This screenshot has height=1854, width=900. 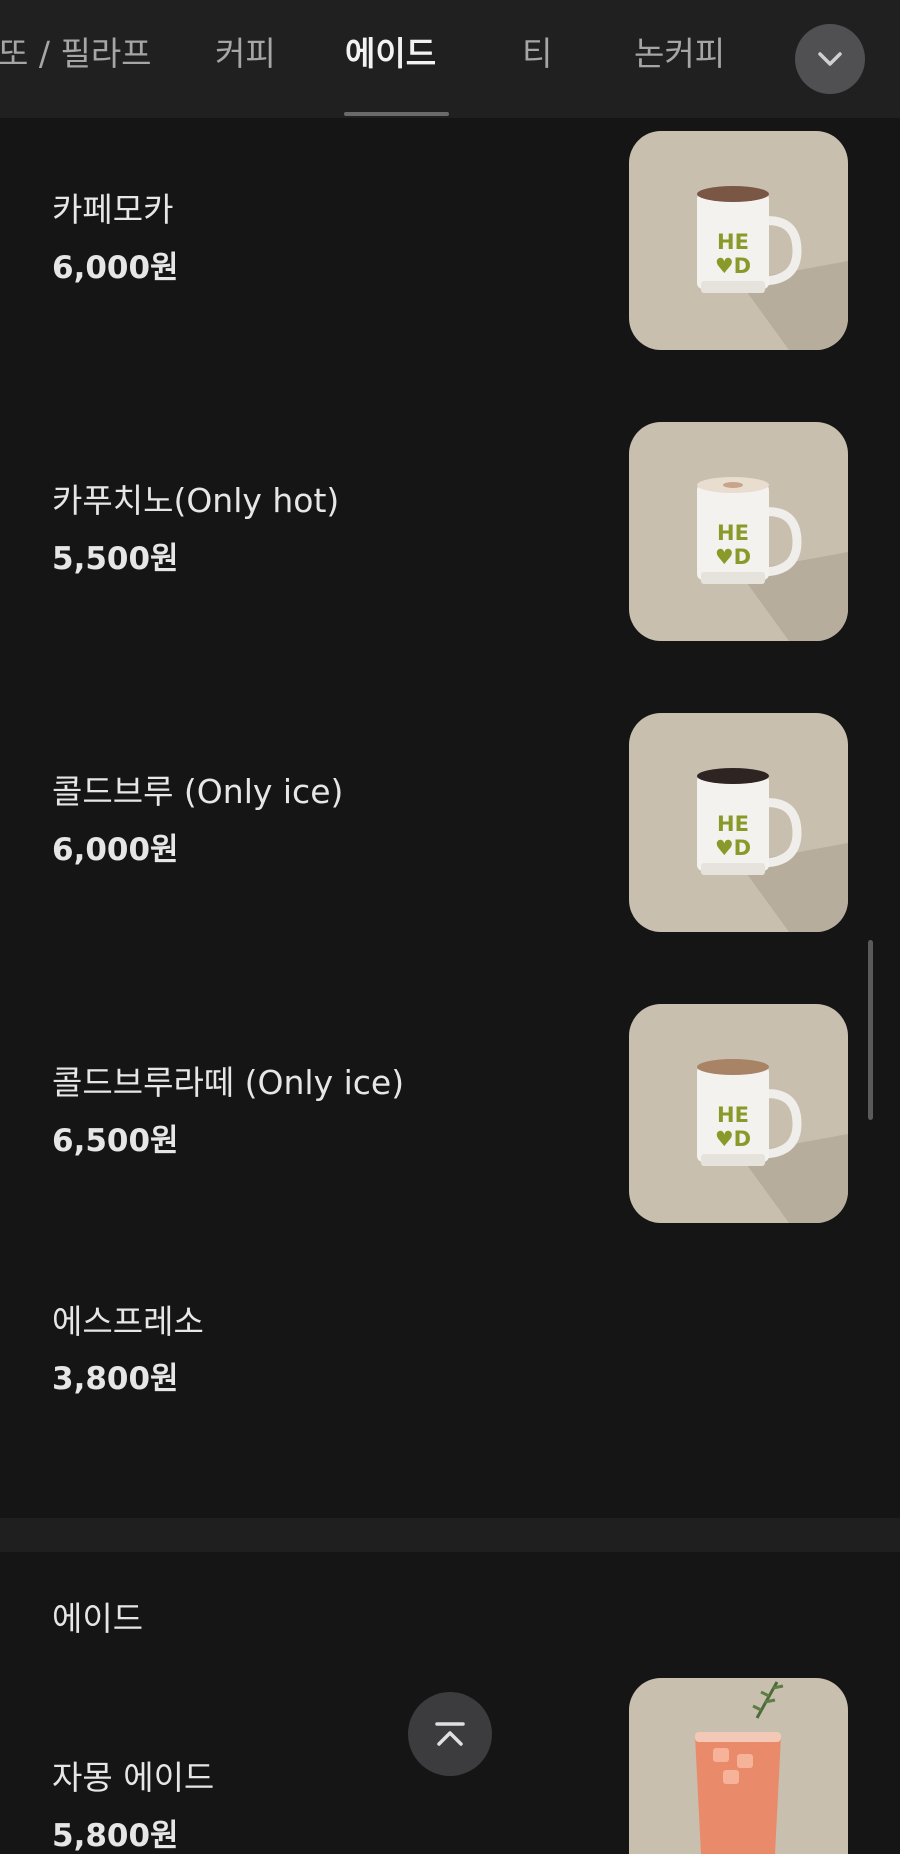 I want to click on tab-non-coffee: 논커피, so click(x=679, y=56).